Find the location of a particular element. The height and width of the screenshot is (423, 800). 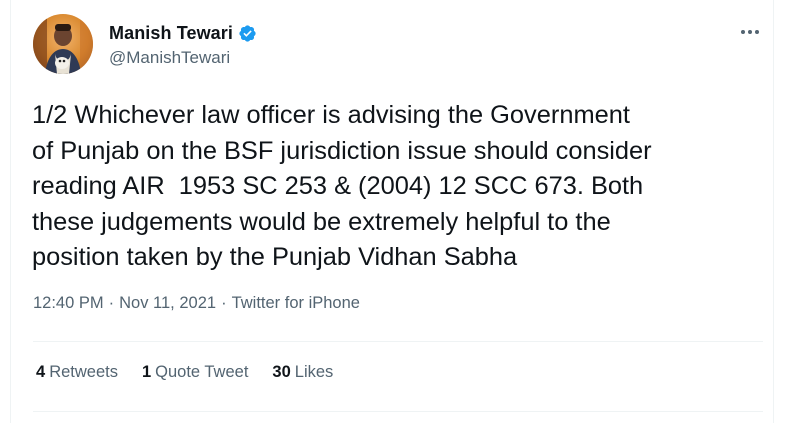

tweet-stats: 4 Retweets 1 Quote Tweet 30 Likes is located at coordinates (196, 372).